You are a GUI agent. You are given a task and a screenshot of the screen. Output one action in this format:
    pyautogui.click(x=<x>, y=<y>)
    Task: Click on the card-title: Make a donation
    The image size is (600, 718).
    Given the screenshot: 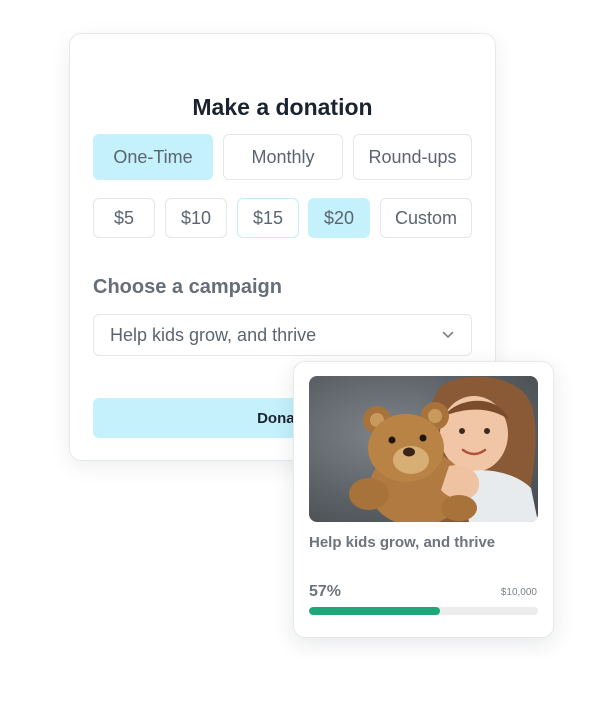 What is the action you would take?
    pyautogui.click(x=282, y=107)
    